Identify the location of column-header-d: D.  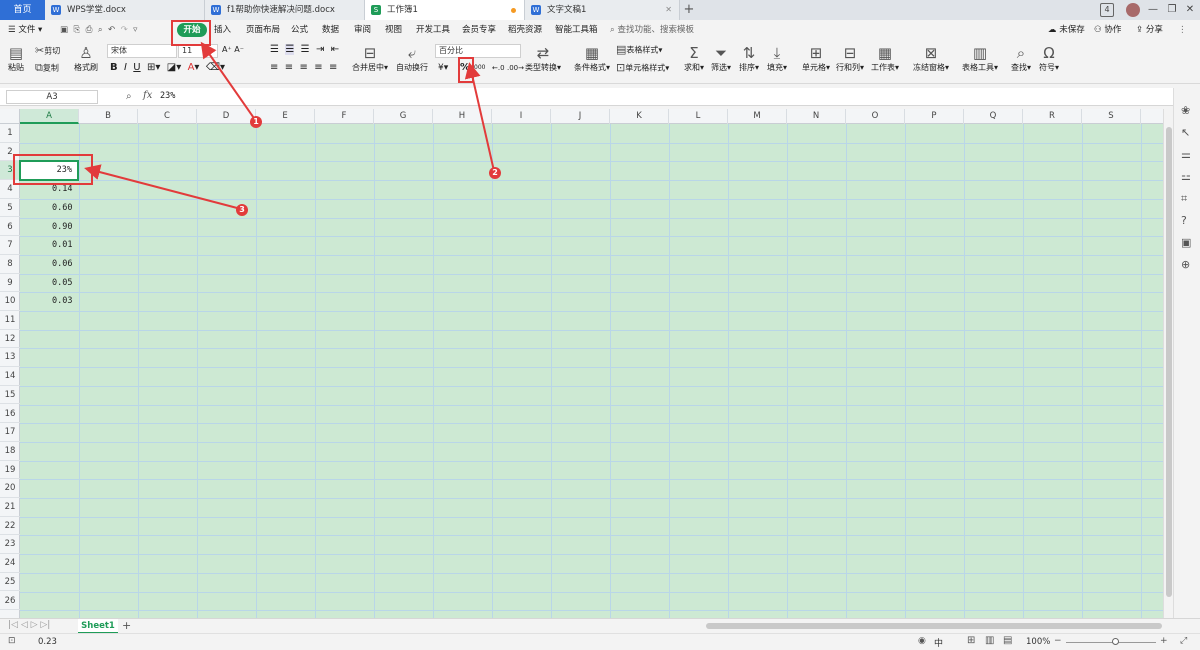
(226, 116).